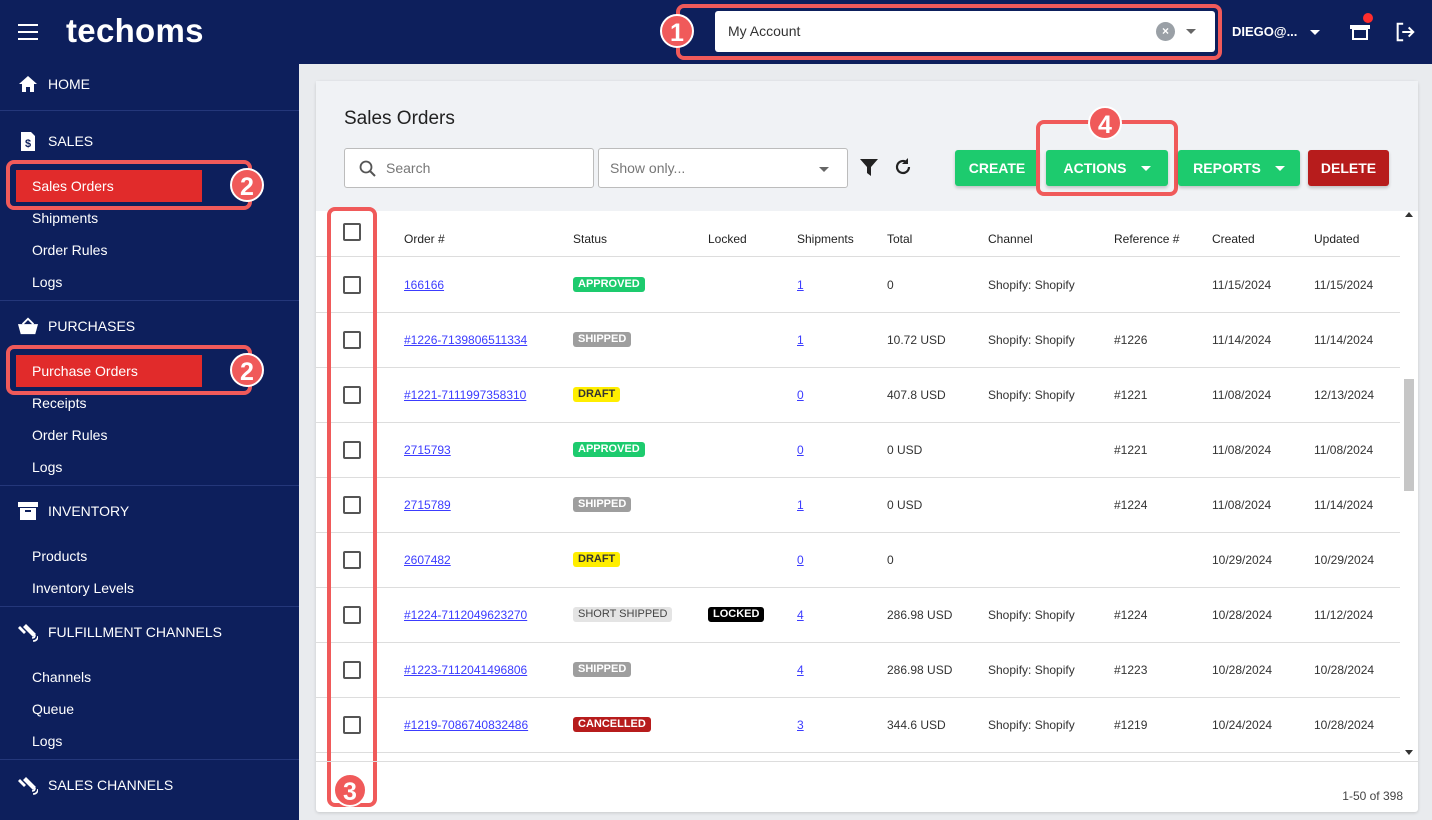 This screenshot has height=820, width=1432. I want to click on scrollbar-thumb, so click(1409, 435).